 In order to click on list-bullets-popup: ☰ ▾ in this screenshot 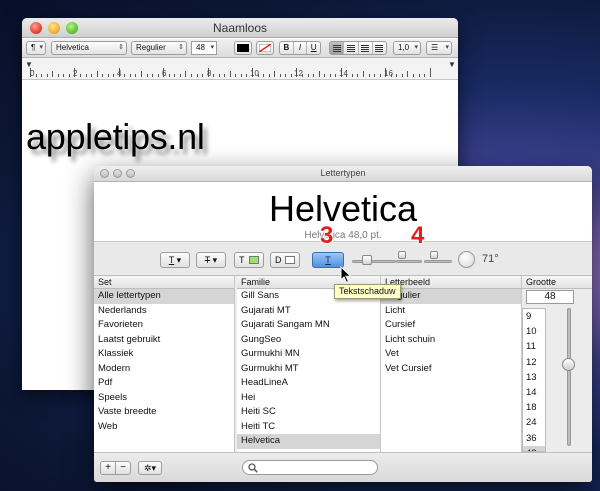, I will do `click(439, 48)`.